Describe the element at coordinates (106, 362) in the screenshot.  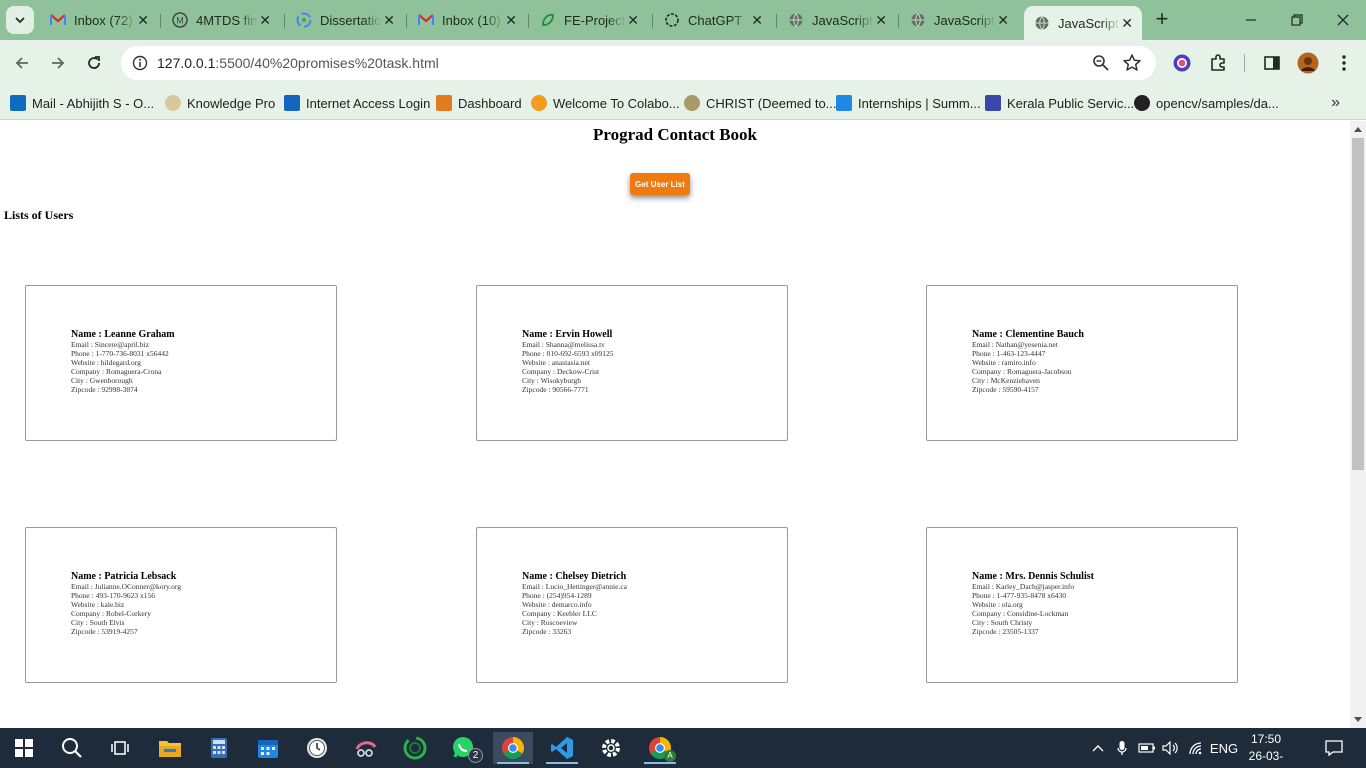
I see `user-website: Website : hildegard.org` at that location.